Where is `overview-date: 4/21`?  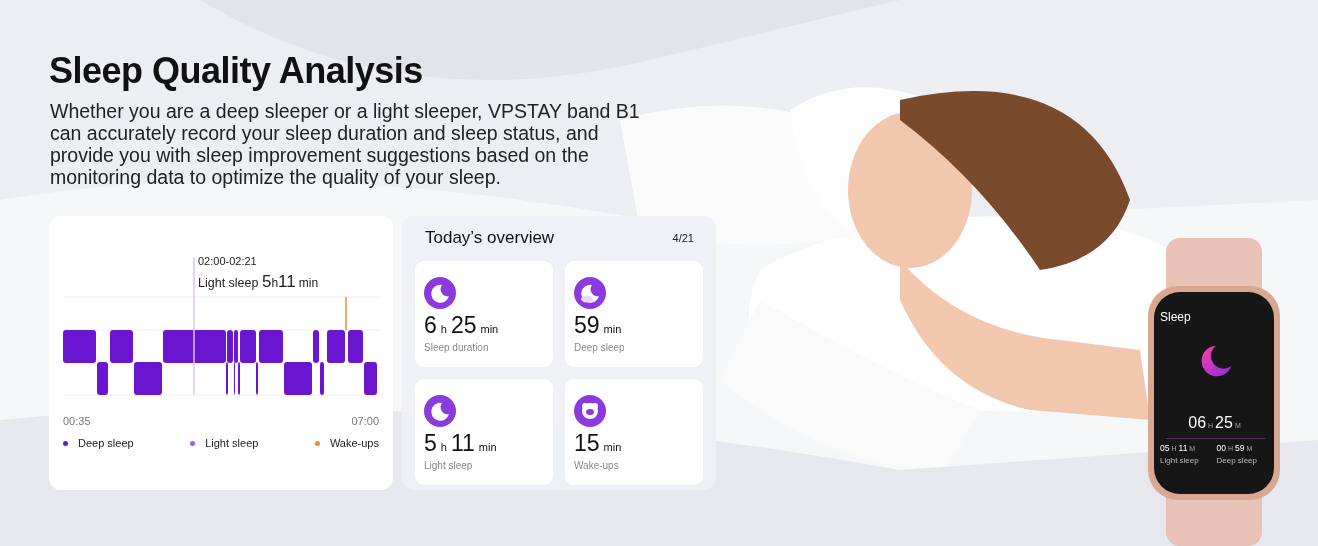
overview-date: 4/21 is located at coordinates (683, 238).